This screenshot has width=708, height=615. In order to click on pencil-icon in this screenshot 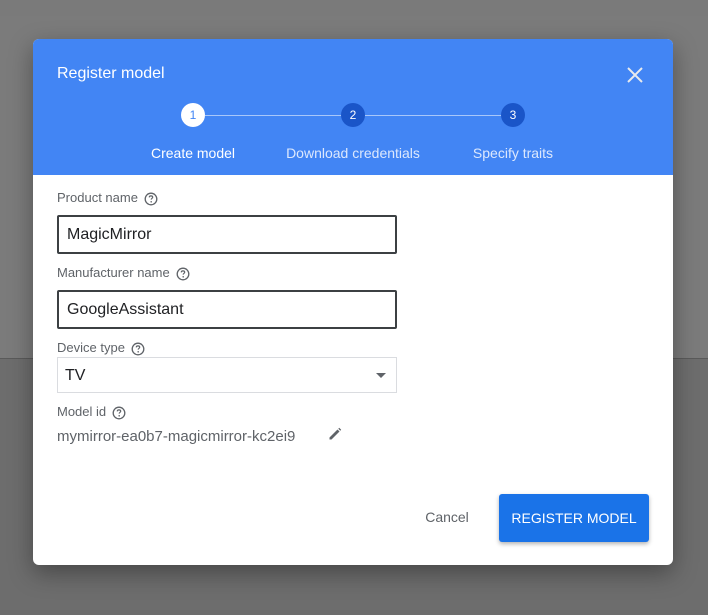, I will do `click(335, 434)`.